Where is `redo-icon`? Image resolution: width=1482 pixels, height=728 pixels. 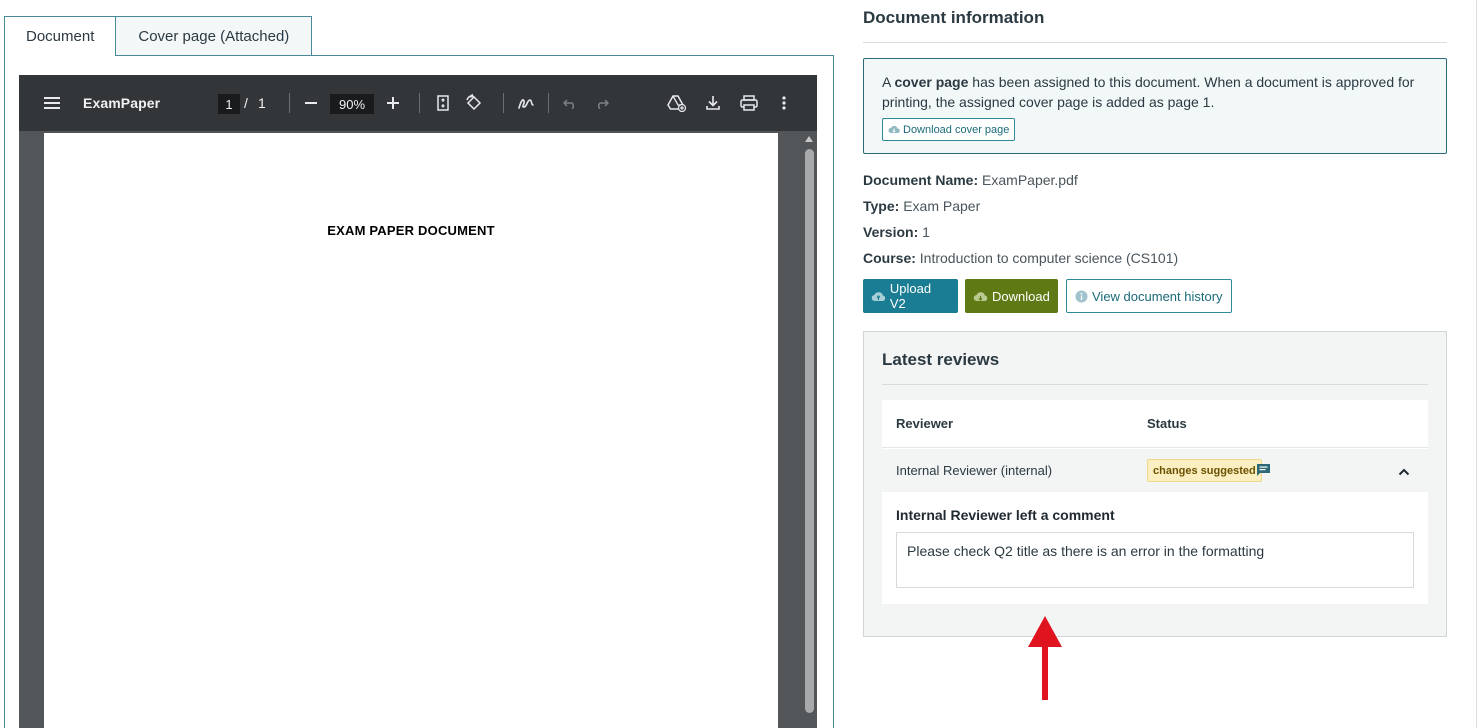
redo-icon is located at coordinates (602, 103).